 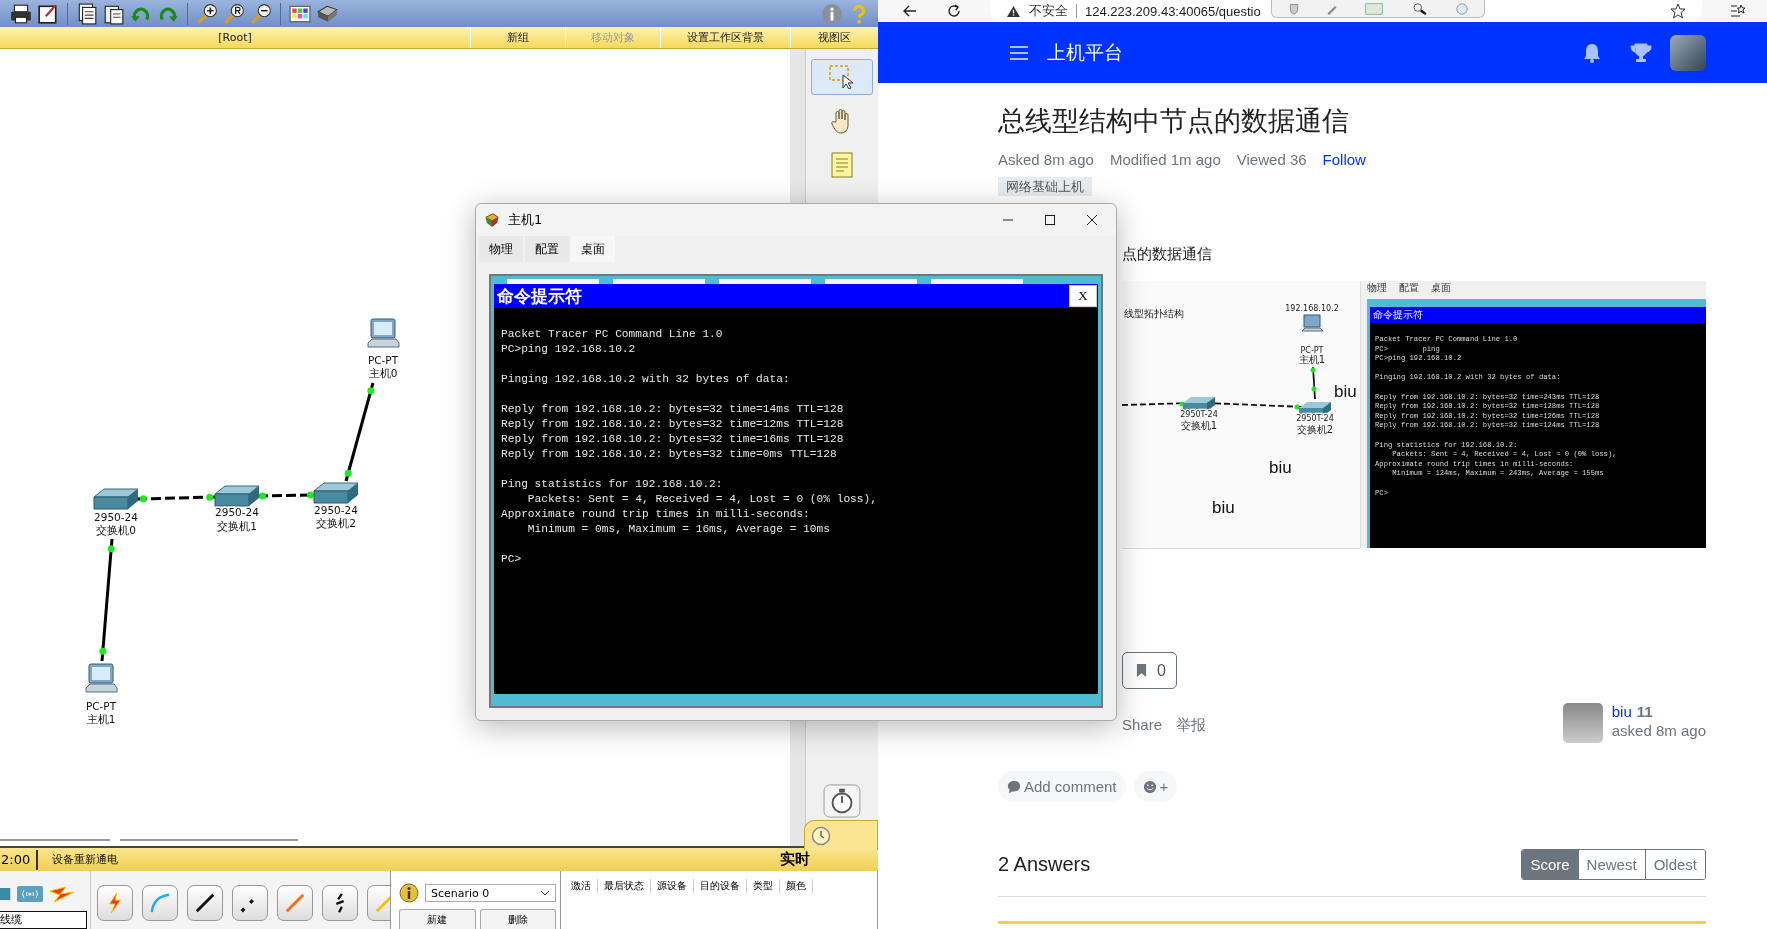 What do you see at coordinates (1085, 52) in the screenshot?
I see `site-title: 上机平台` at bounding box center [1085, 52].